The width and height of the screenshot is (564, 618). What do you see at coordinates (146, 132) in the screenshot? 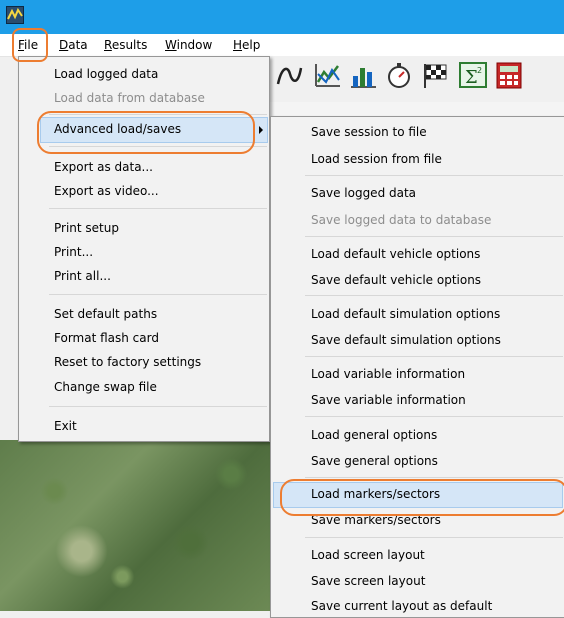
I see `advanced-load-saves-callout` at bounding box center [146, 132].